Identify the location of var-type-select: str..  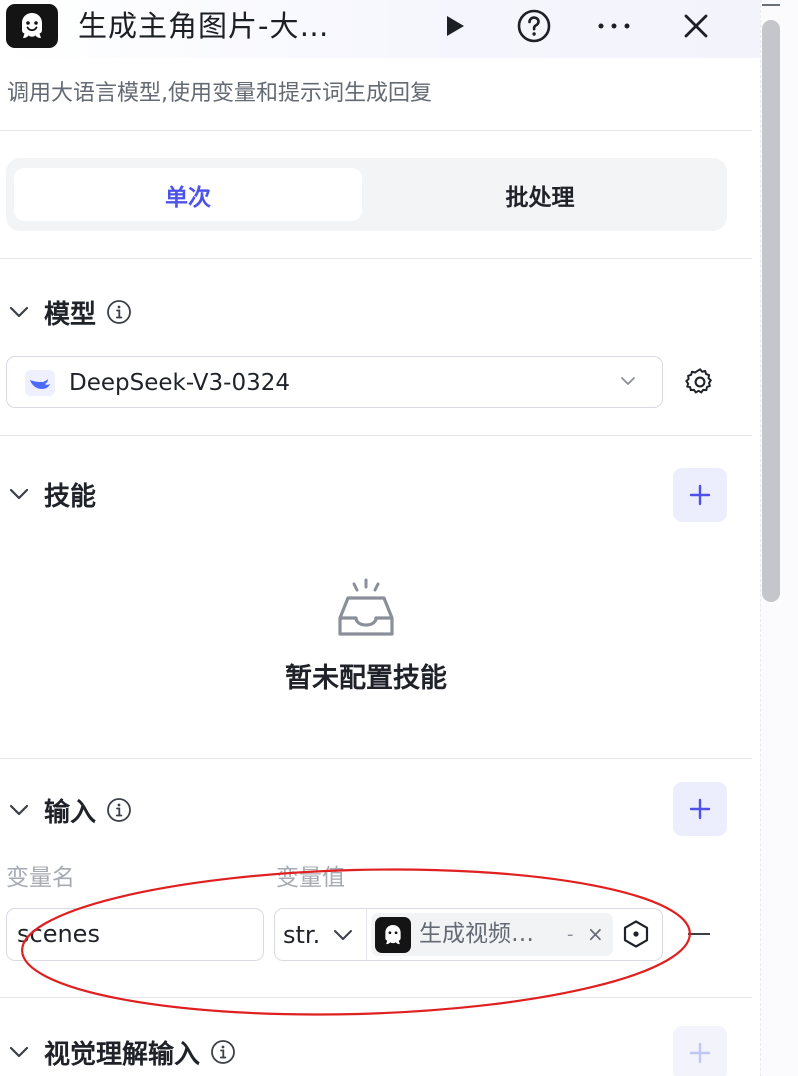
(321, 934).